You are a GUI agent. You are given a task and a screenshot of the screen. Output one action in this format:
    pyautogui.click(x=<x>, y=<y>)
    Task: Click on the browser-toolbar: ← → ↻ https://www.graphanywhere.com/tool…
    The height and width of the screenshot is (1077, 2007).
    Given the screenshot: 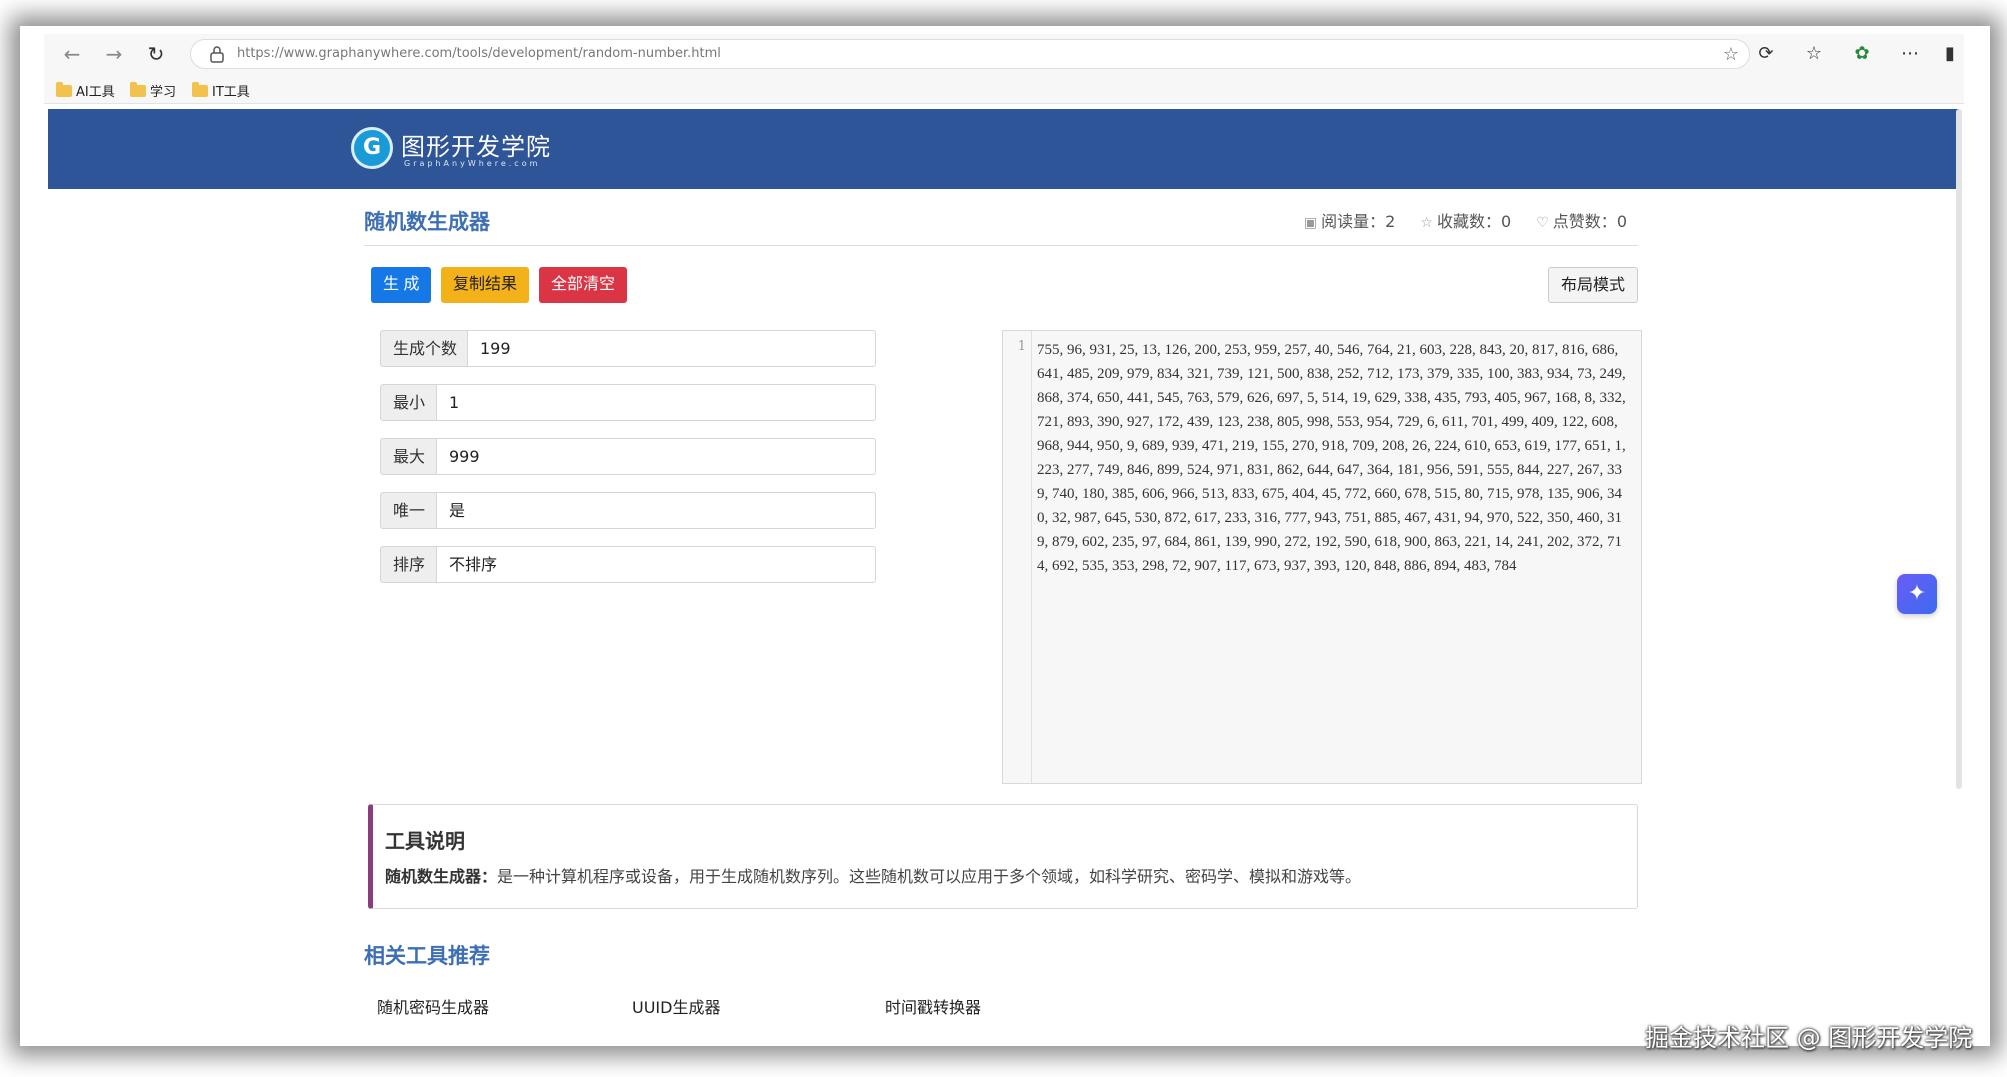 What is the action you would take?
    pyautogui.click(x=1004, y=54)
    